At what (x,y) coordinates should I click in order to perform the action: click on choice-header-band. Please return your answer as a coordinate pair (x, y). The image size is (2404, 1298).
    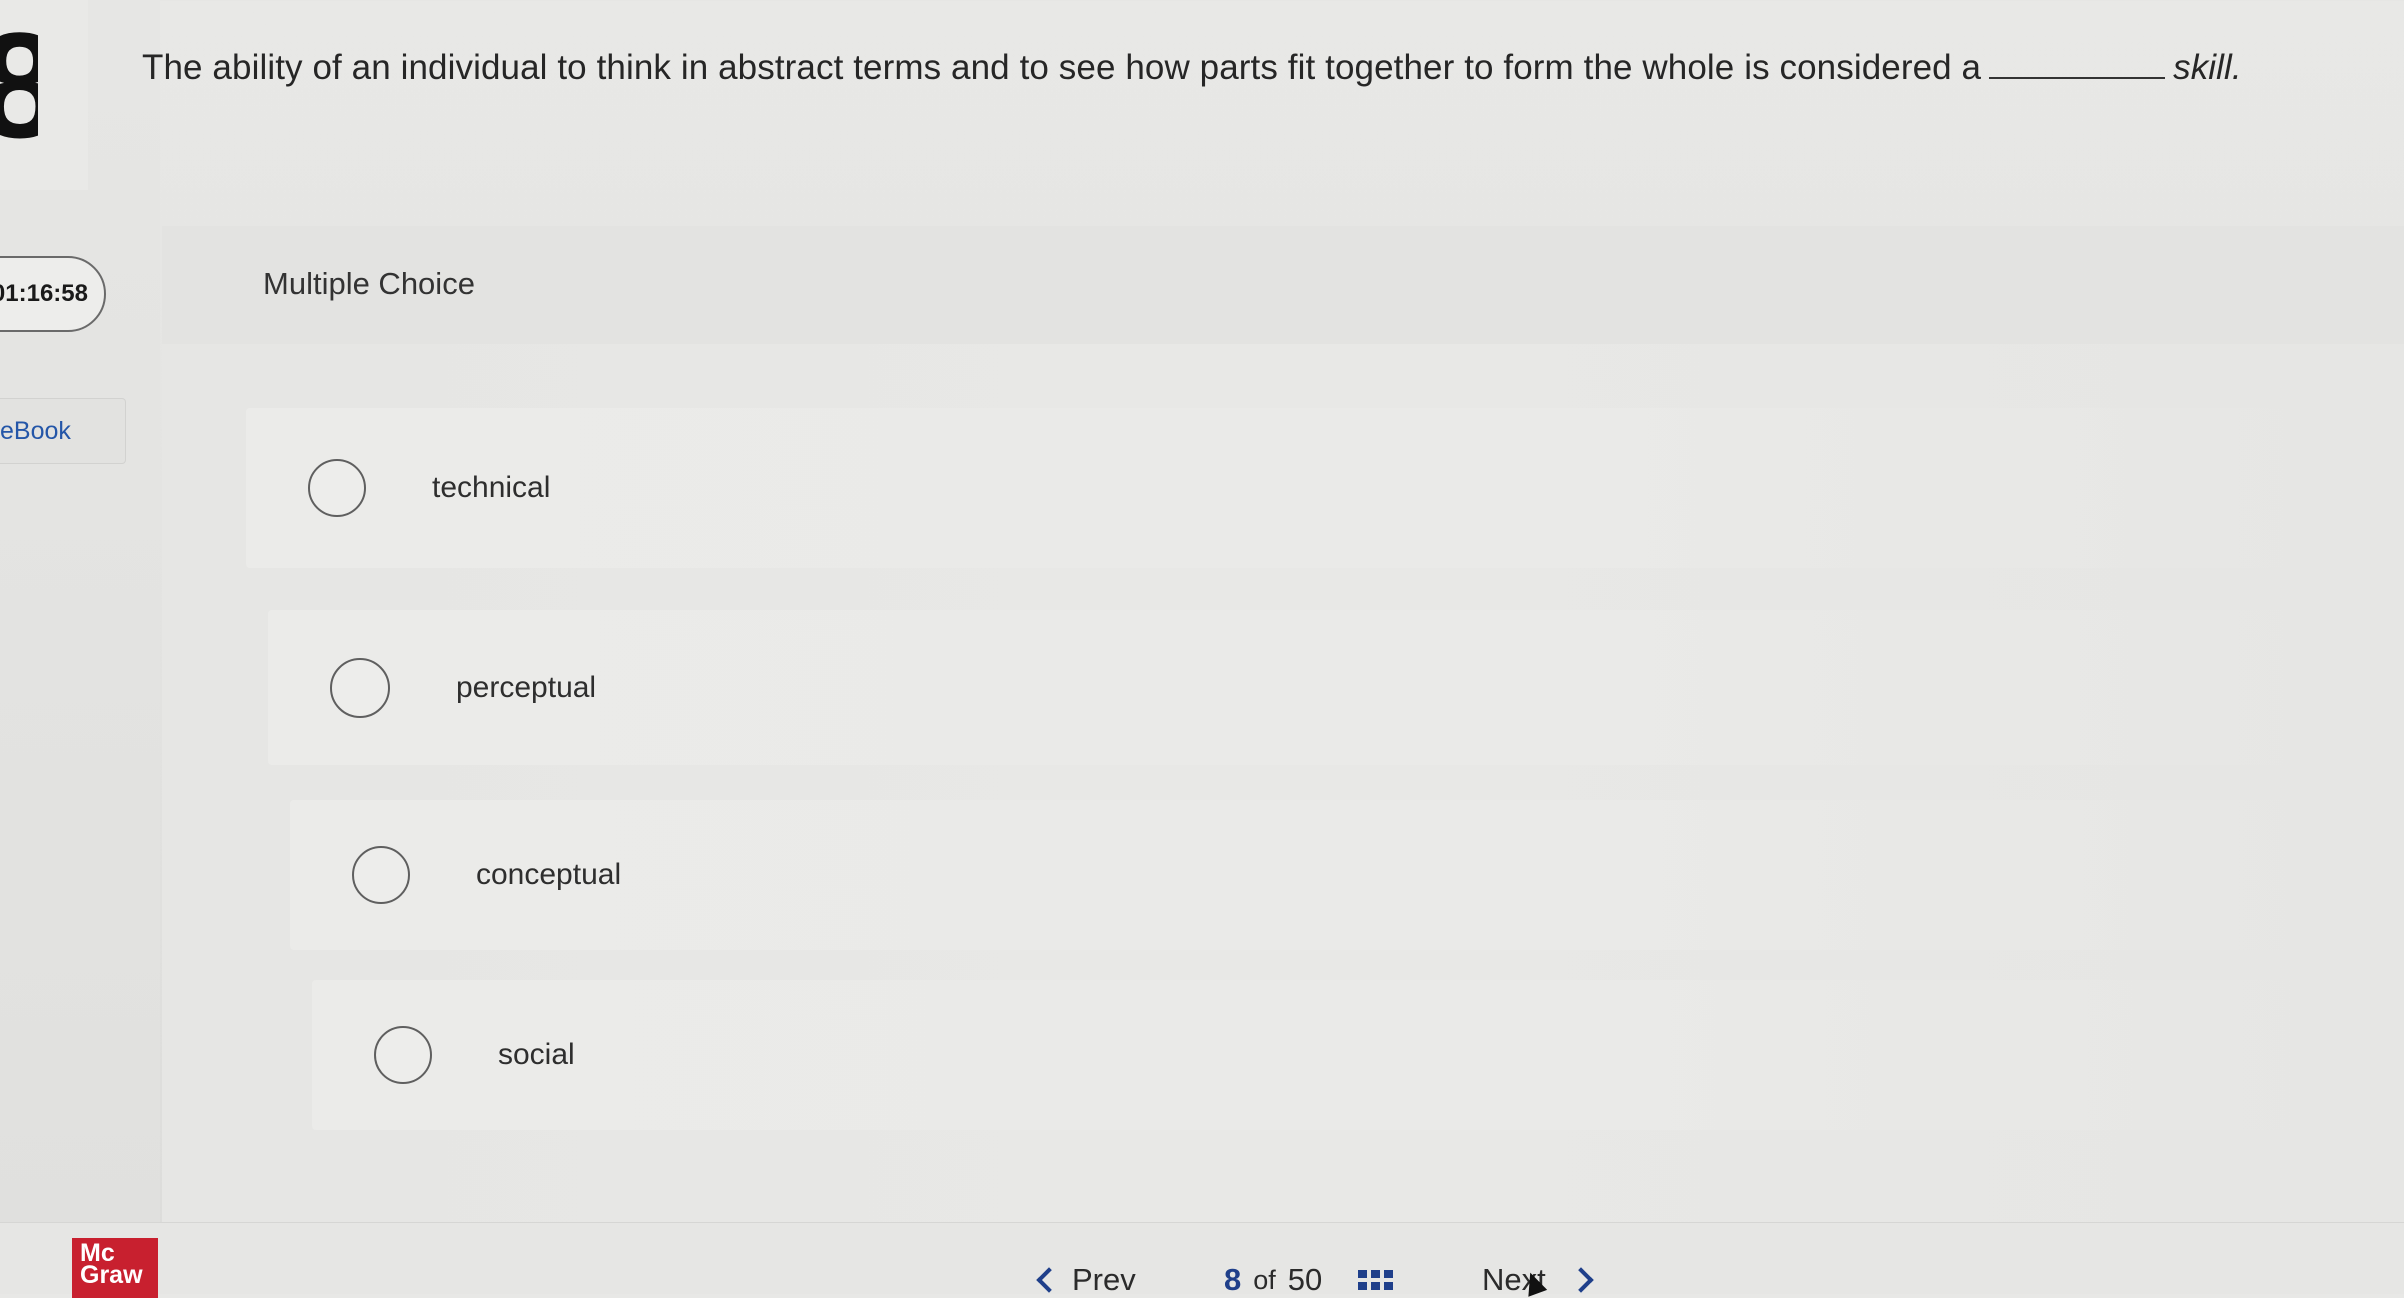
    Looking at the image, I should click on (1283, 285).